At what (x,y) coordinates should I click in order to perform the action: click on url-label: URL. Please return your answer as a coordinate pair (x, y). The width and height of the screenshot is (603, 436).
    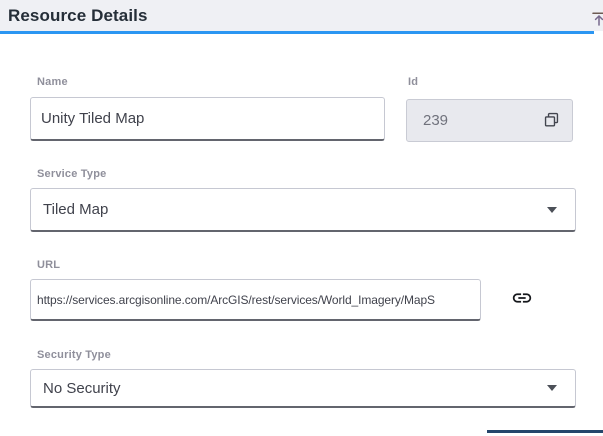
    Looking at the image, I should click on (49, 265).